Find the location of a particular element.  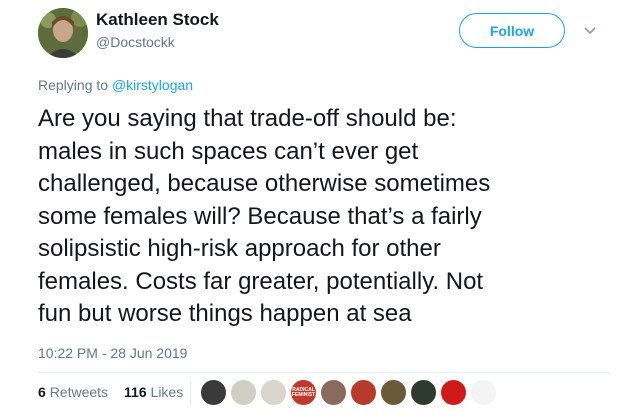

author-handle: @Docstockk is located at coordinates (135, 42).